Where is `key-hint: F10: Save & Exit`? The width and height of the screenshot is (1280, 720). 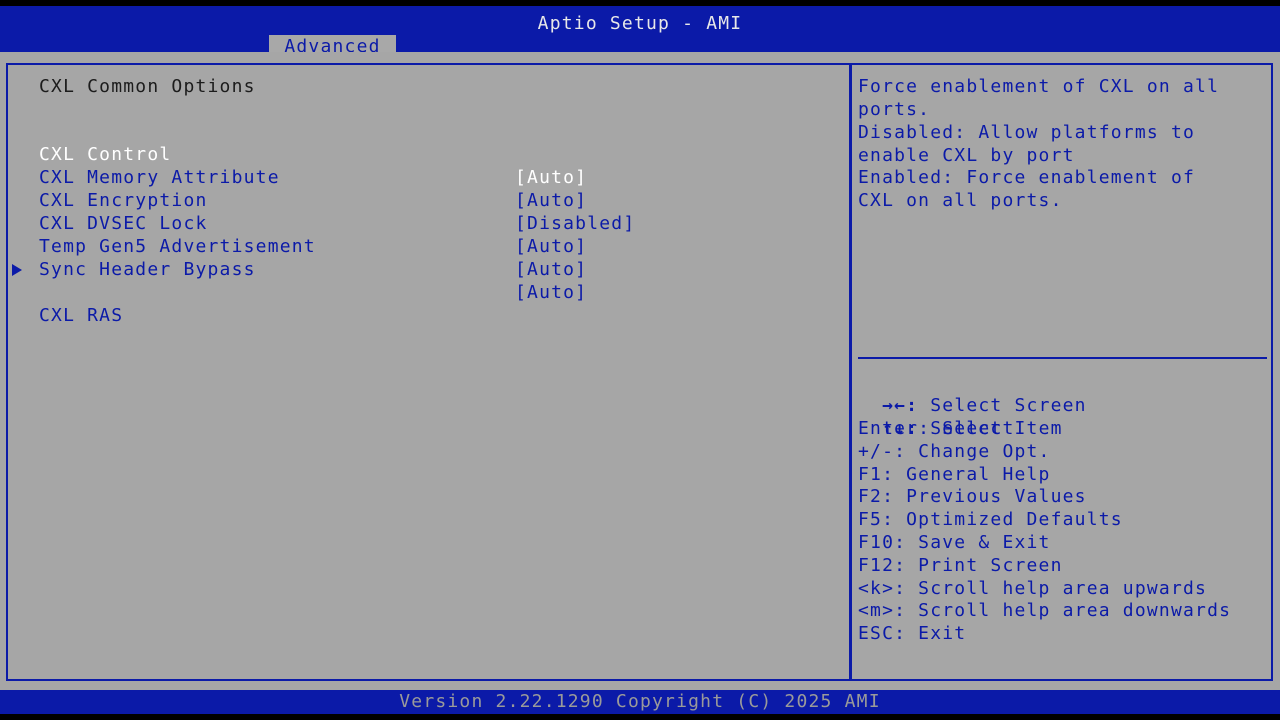 key-hint: F10: Save & Exit is located at coordinates (954, 542).